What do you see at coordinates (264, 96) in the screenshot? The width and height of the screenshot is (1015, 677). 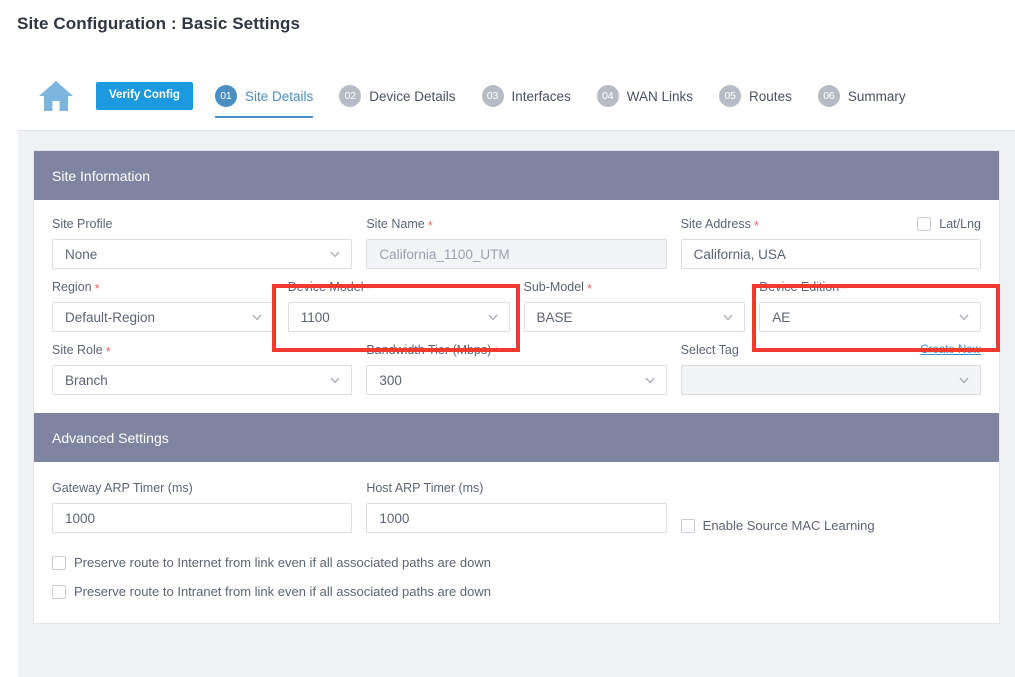 I see `wizard-step-site-details: 01 Site Details` at bounding box center [264, 96].